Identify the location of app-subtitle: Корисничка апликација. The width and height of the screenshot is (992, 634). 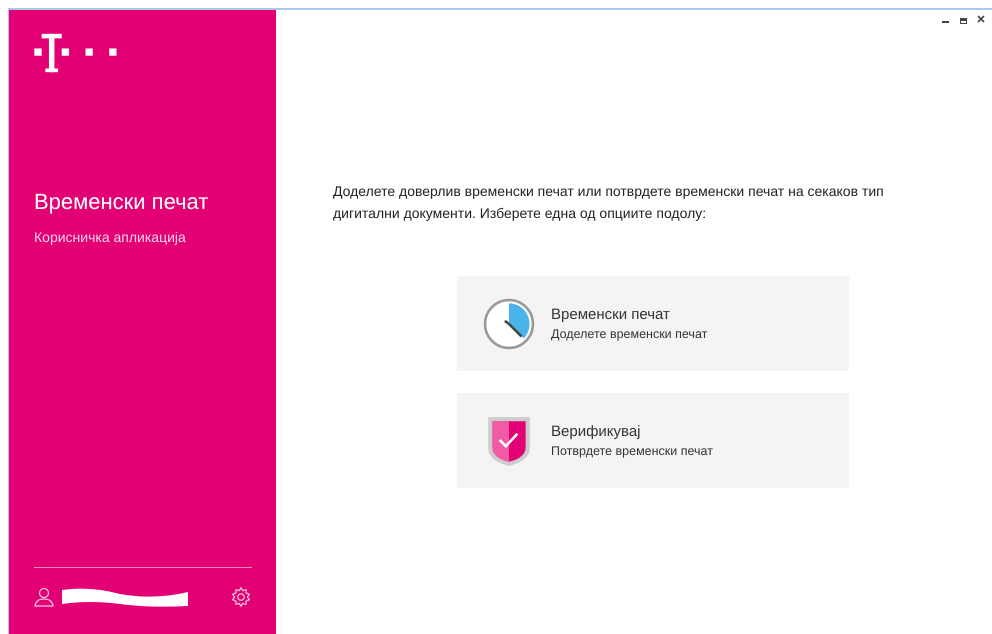
(110, 237).